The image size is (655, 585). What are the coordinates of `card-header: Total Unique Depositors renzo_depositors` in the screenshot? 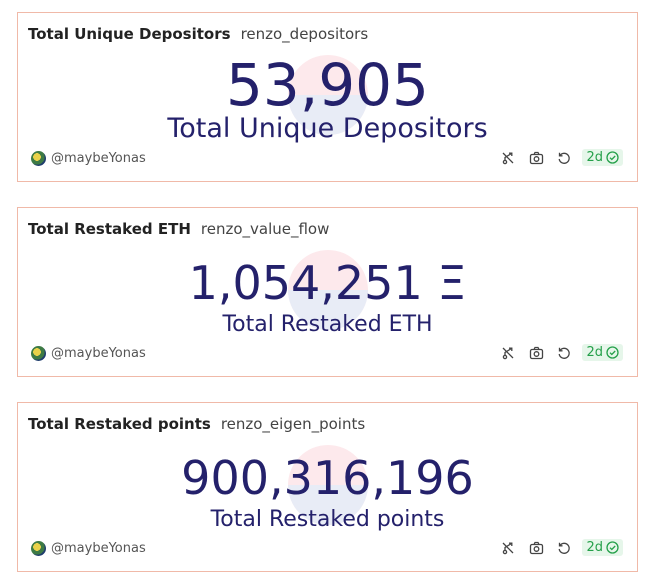 It's located at (198, 33).